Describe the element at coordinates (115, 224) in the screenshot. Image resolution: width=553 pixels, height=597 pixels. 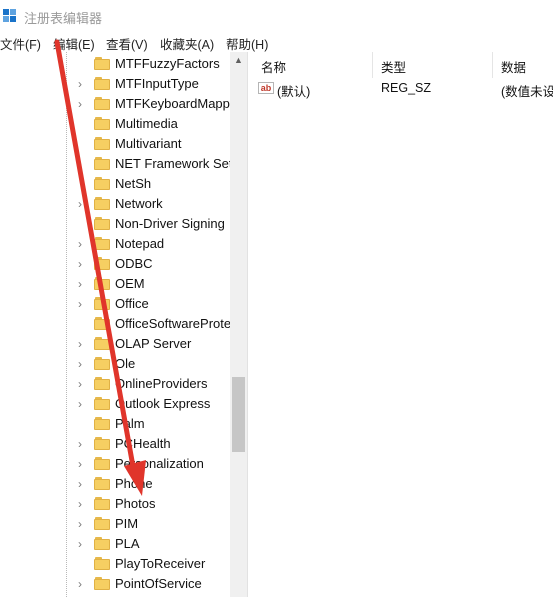
I see `tree-item: Non-Driver Signing` at that location.